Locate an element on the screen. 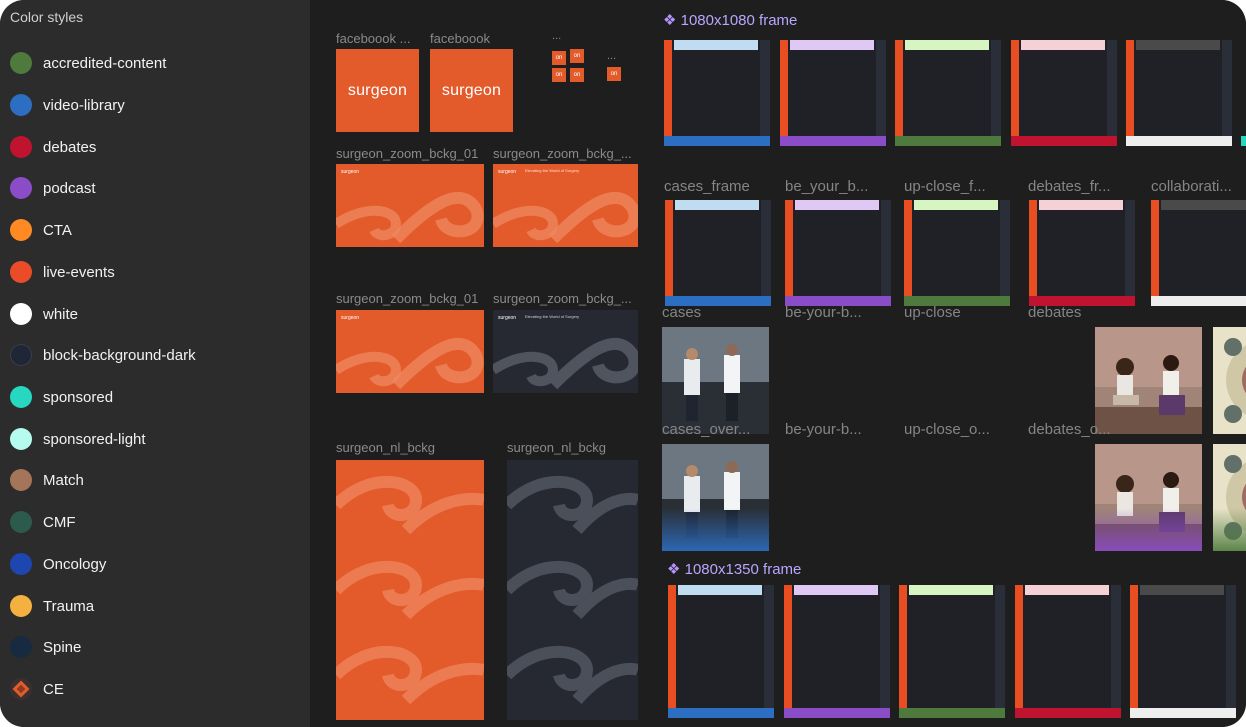 Image resolution: width=1246 pixels, height=727 pixels. style-label: Trauma is located at coordinates (69, 606).